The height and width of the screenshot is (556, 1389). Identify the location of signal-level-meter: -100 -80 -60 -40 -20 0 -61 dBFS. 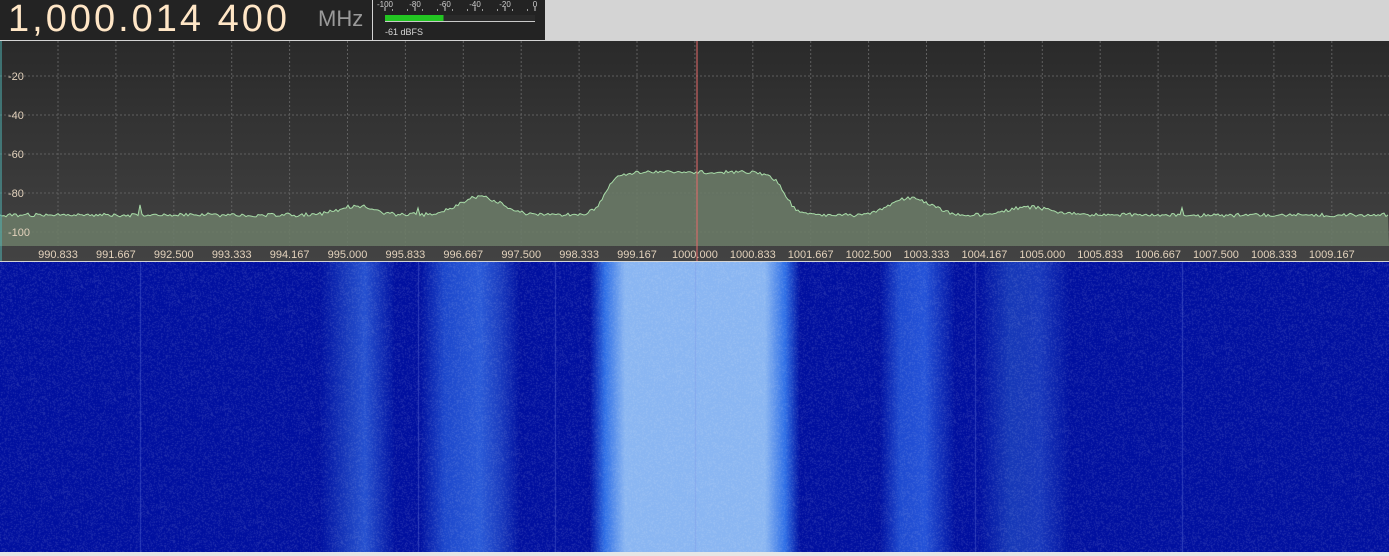
(459, 20).